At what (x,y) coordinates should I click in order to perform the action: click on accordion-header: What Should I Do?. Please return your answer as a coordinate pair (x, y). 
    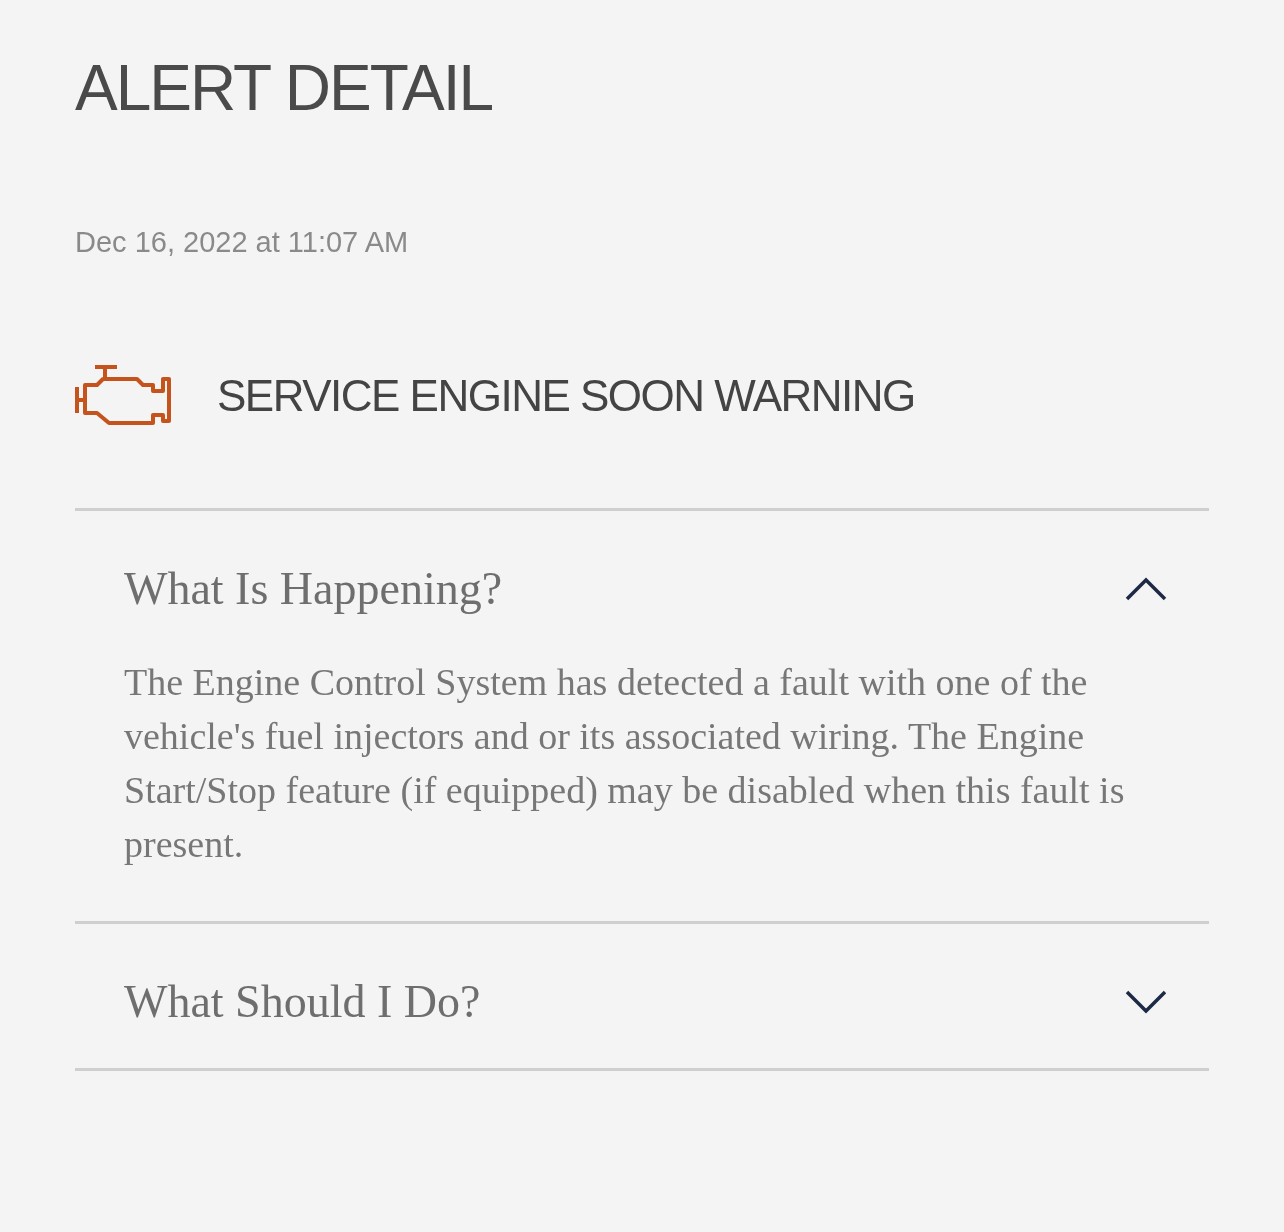
    Looking at the image, I should click on (642, 996).